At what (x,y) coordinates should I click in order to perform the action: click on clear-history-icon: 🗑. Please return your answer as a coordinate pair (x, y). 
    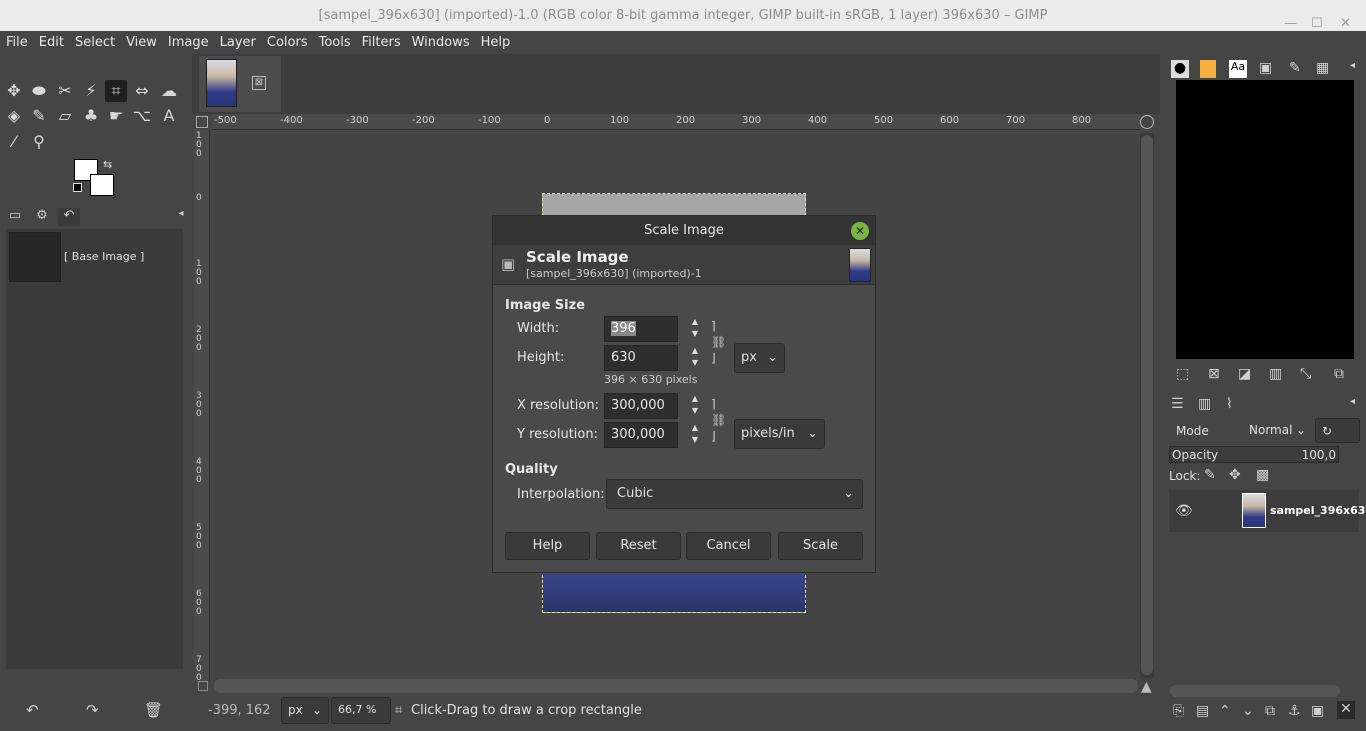
    Looking at the image, I should click on (153, 710).